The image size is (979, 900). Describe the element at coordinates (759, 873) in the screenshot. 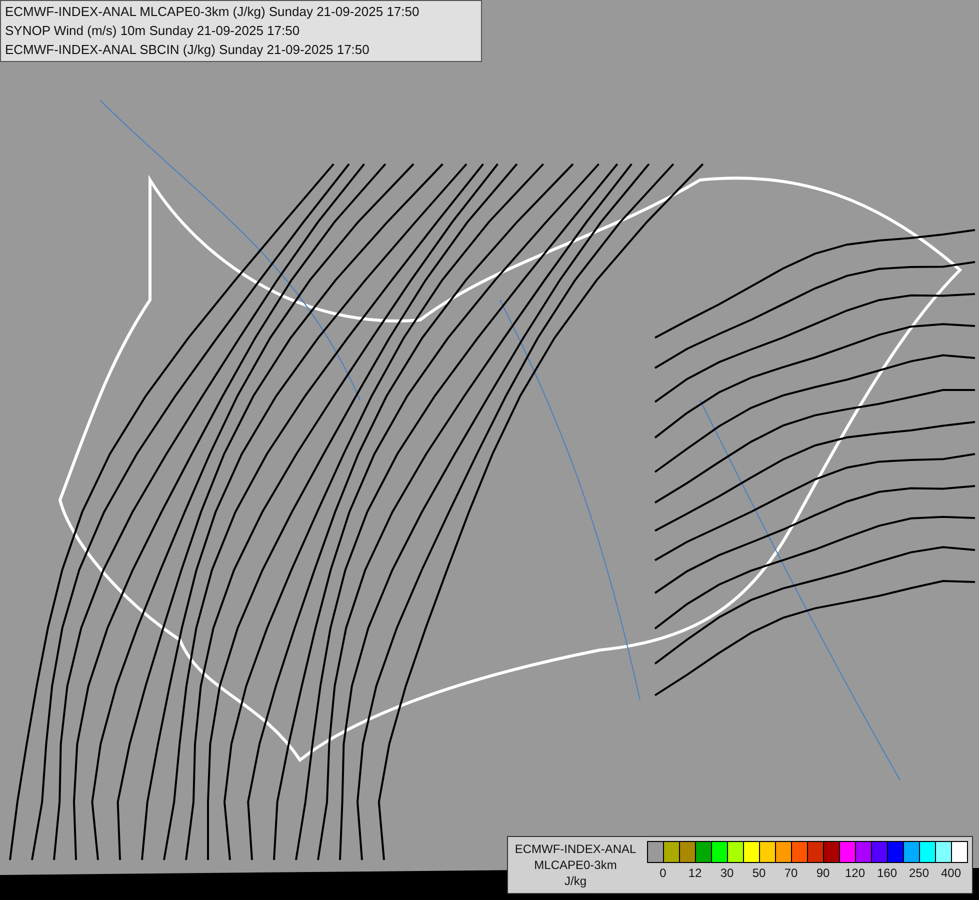

I see `legend-tick-label: 50` at that location.